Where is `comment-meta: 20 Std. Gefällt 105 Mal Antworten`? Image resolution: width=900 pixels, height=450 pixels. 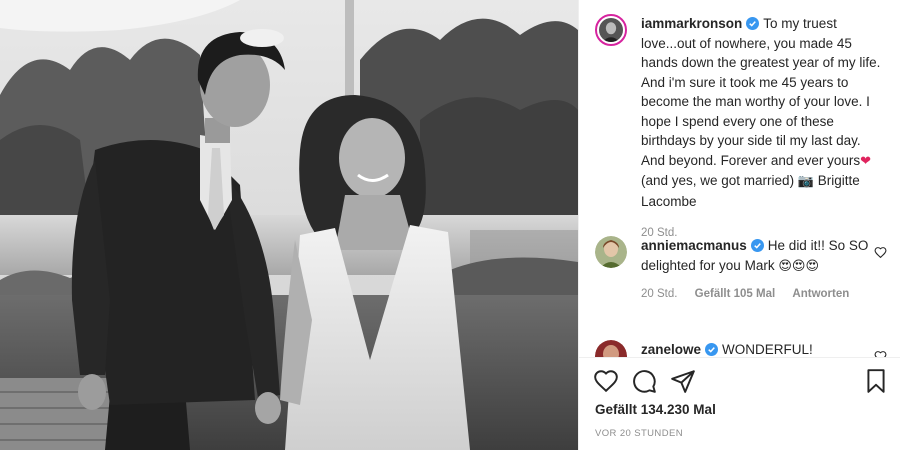
comment-meta: 20 Std. Gefällt 105 Mal Antworten is located at coordinates (764, 294).